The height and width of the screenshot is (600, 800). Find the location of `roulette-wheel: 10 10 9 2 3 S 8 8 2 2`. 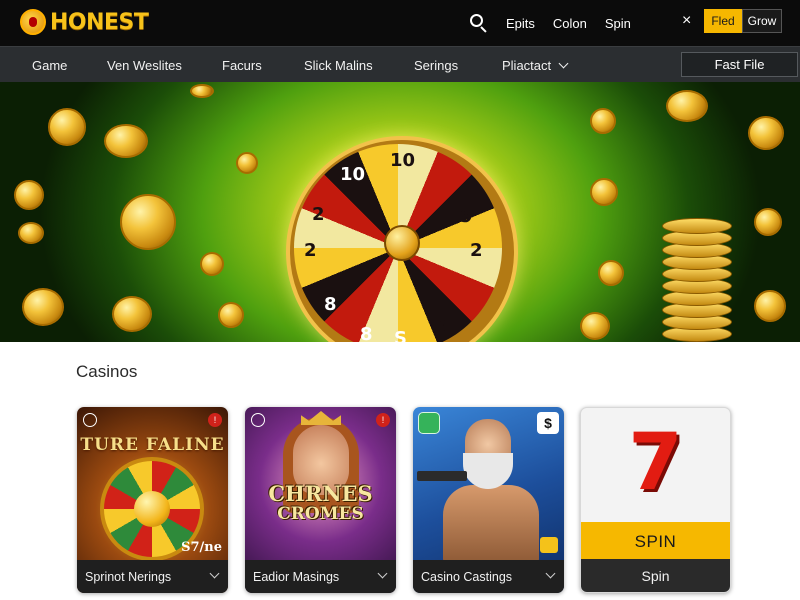

roulette-wheel: 10 10 9 2 3 S 8 8 2 2 is located at coordinates (402, 239).